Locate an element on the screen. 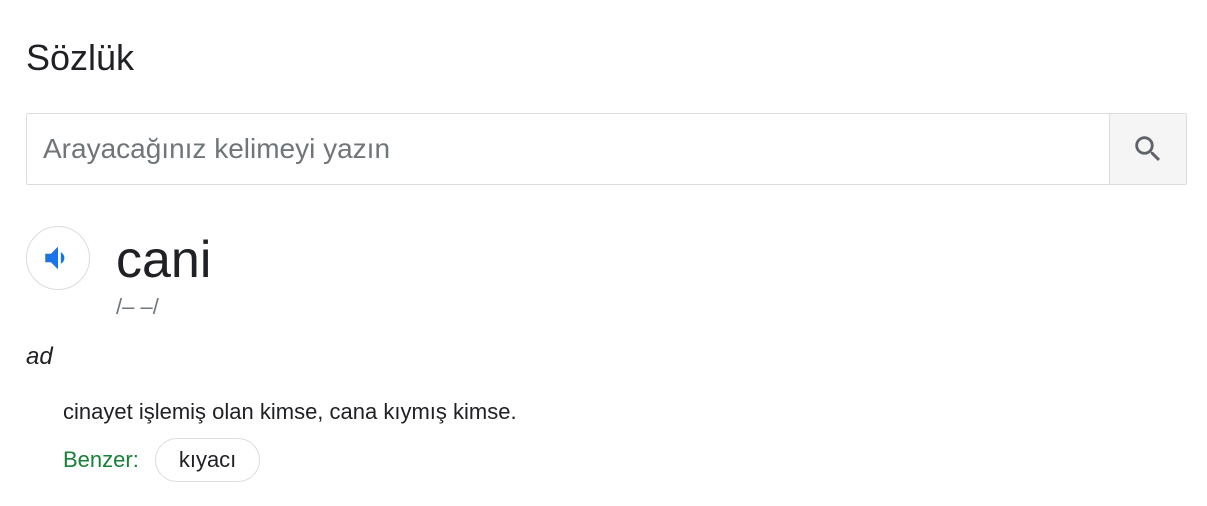  part-of-speech: ad is located at coordinates (39, 356).